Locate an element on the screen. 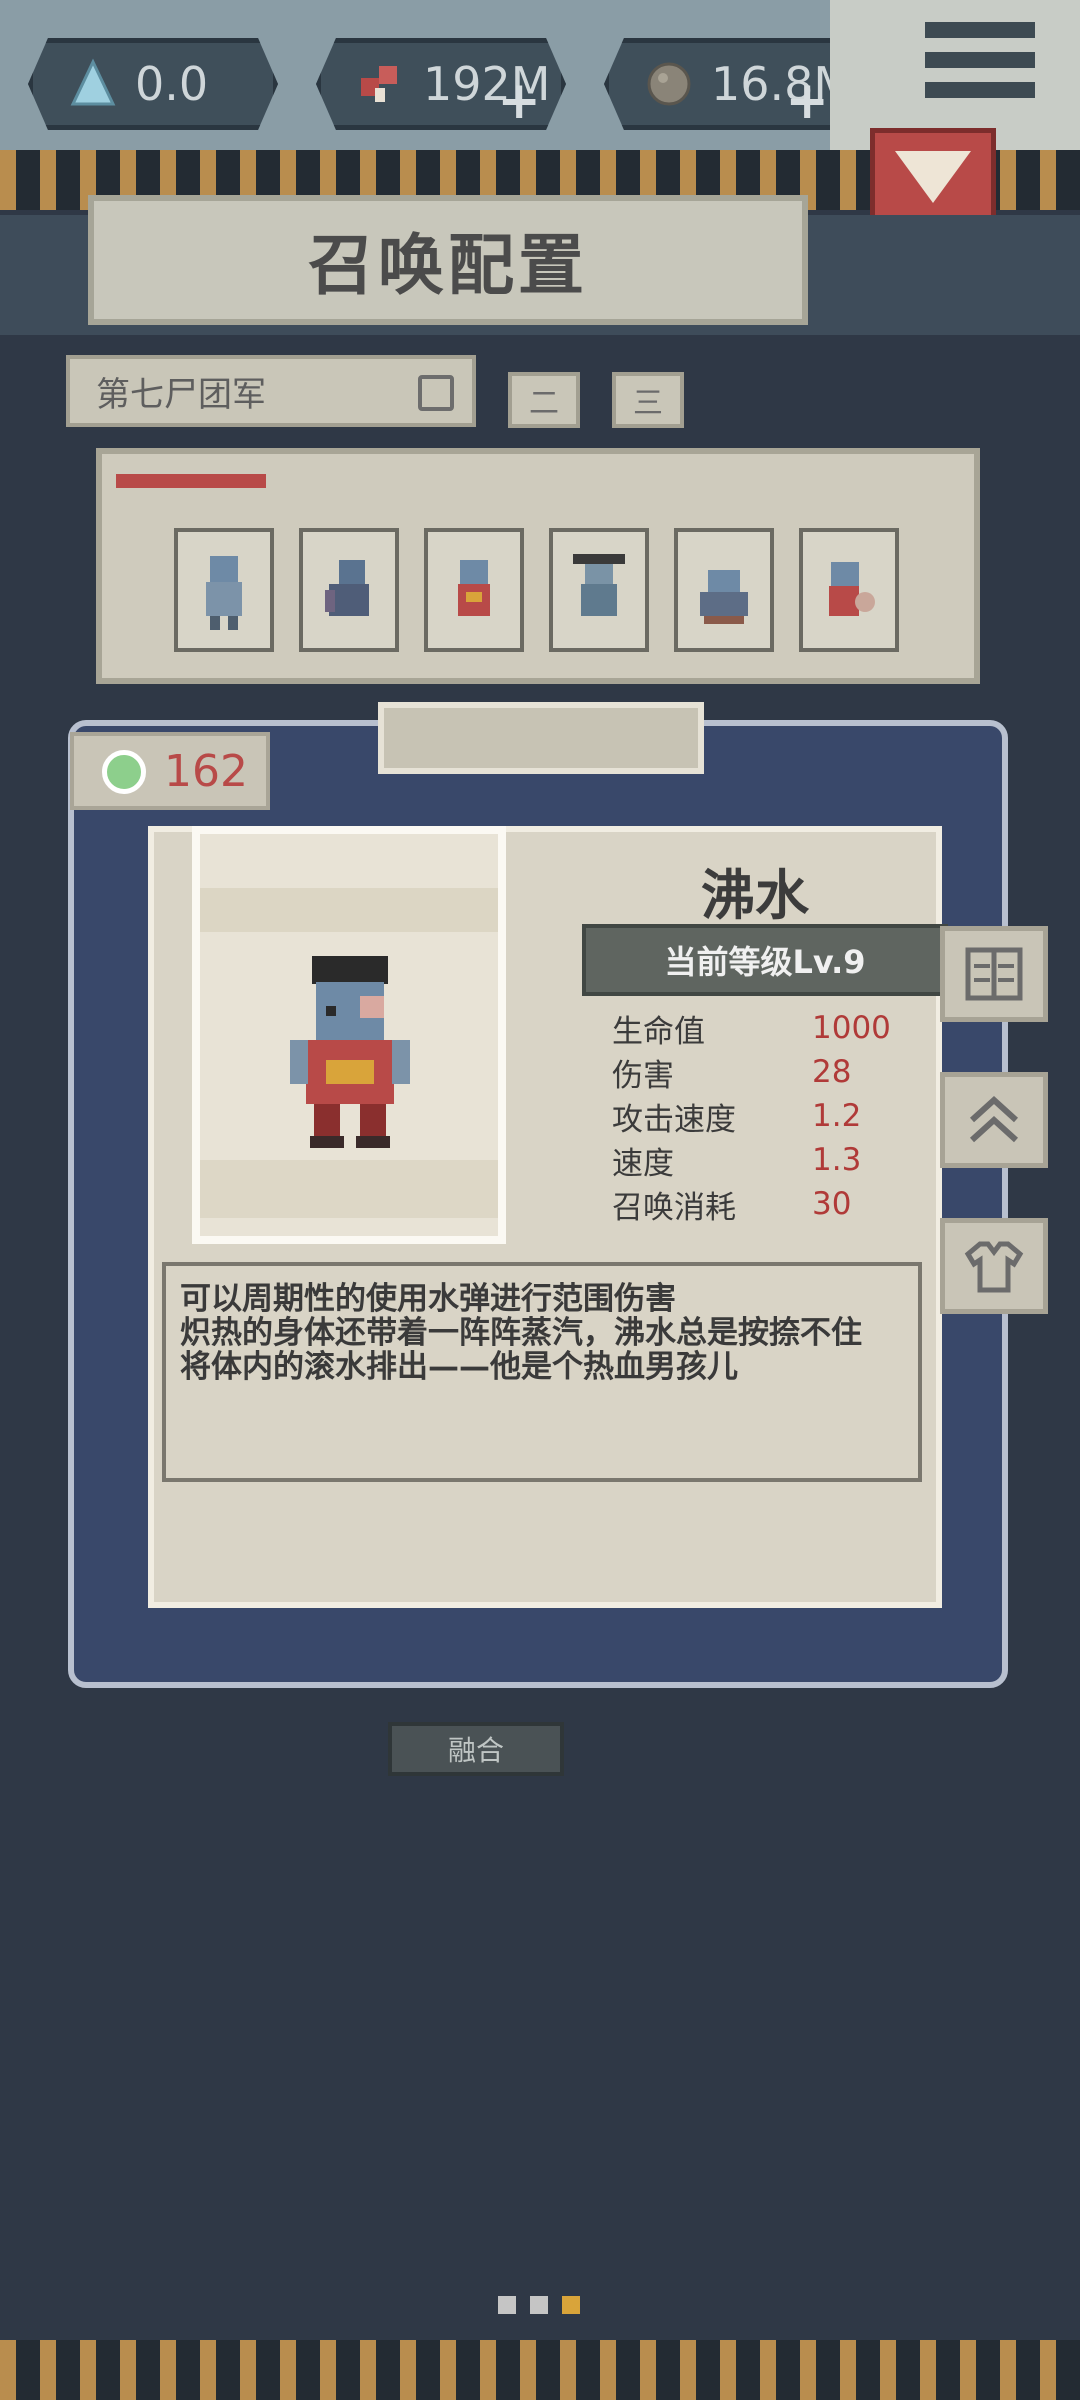 The height and width of the screenshot is (2400, 1080). outfit-button is located at coordinates (994, 1266).